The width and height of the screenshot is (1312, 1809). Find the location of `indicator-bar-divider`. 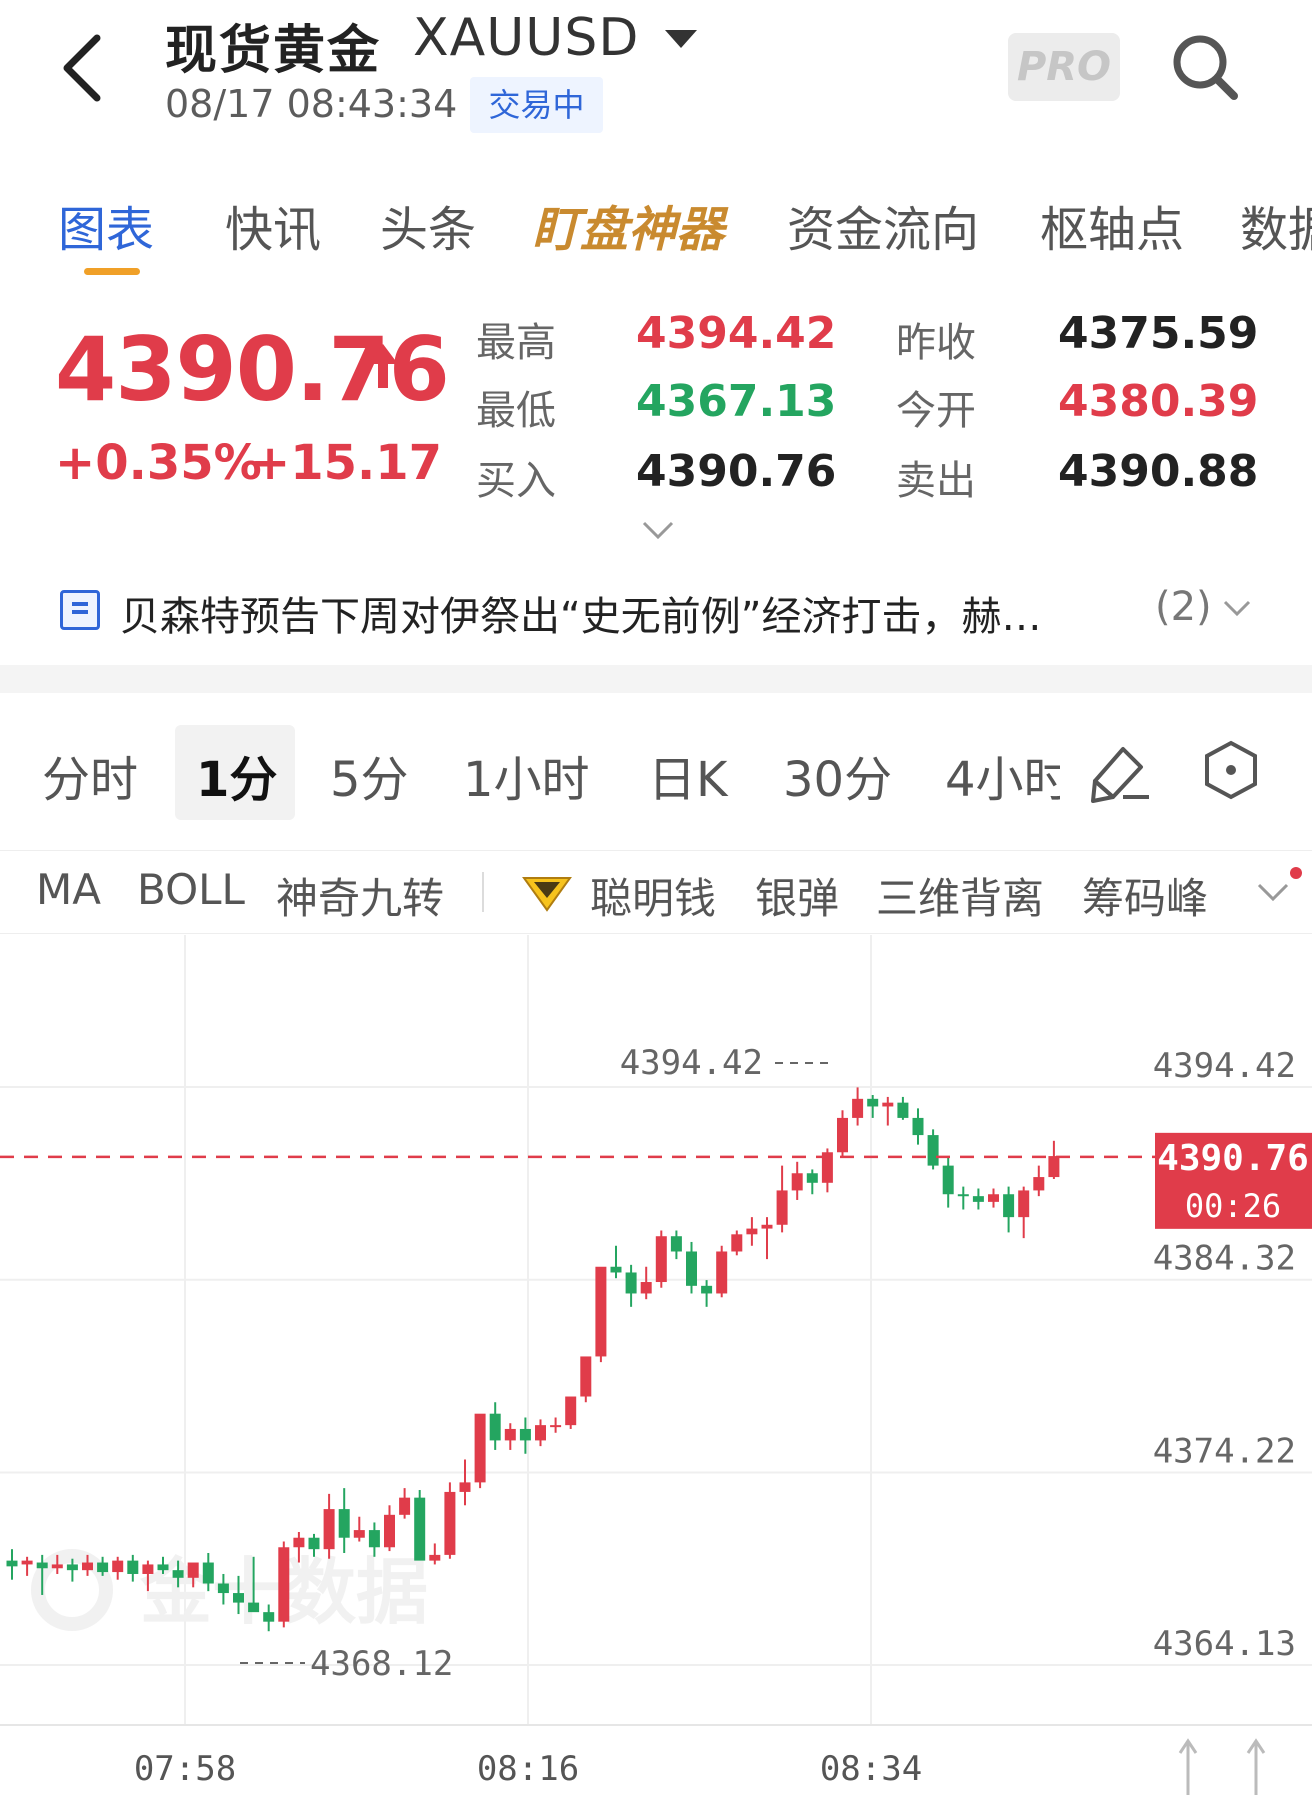

indicator-bar-divider is located at coordinates (656, 850).